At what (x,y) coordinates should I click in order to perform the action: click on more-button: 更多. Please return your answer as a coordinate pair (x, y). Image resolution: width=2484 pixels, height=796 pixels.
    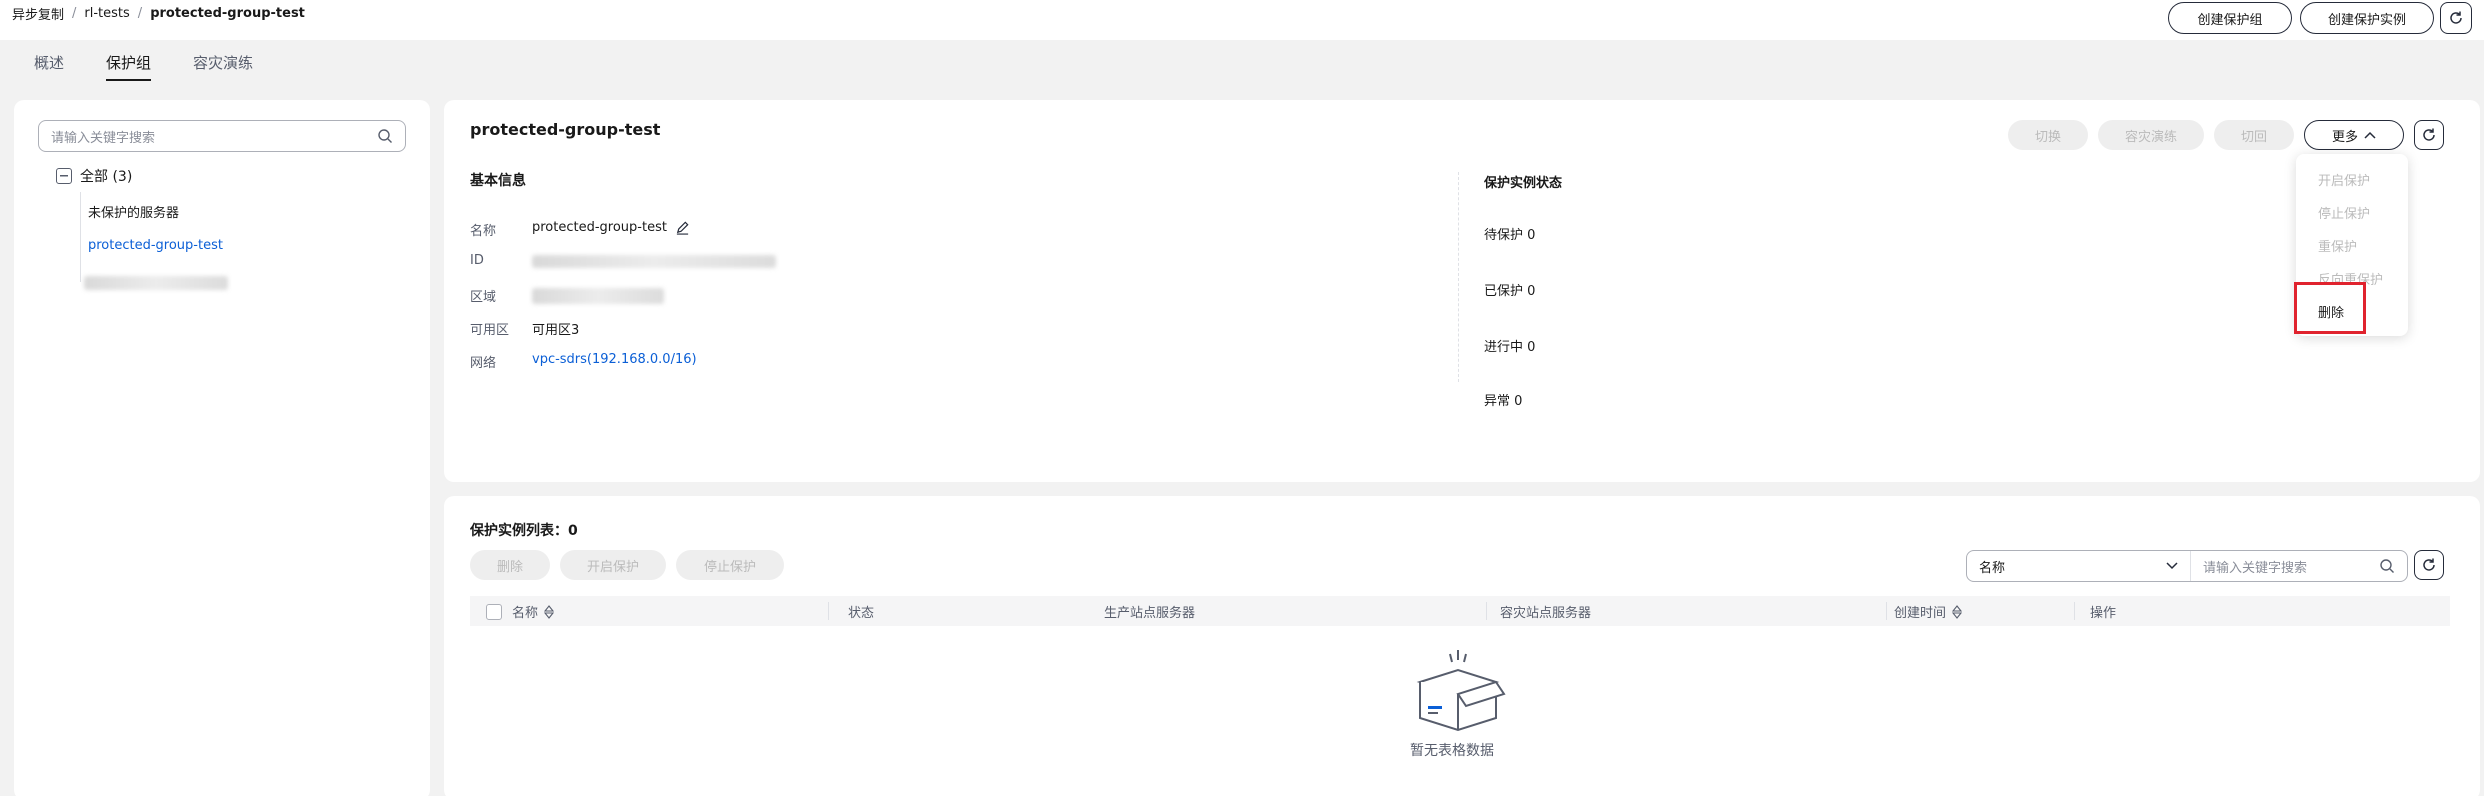
    Looking at the image, I should click on (2354, 135).